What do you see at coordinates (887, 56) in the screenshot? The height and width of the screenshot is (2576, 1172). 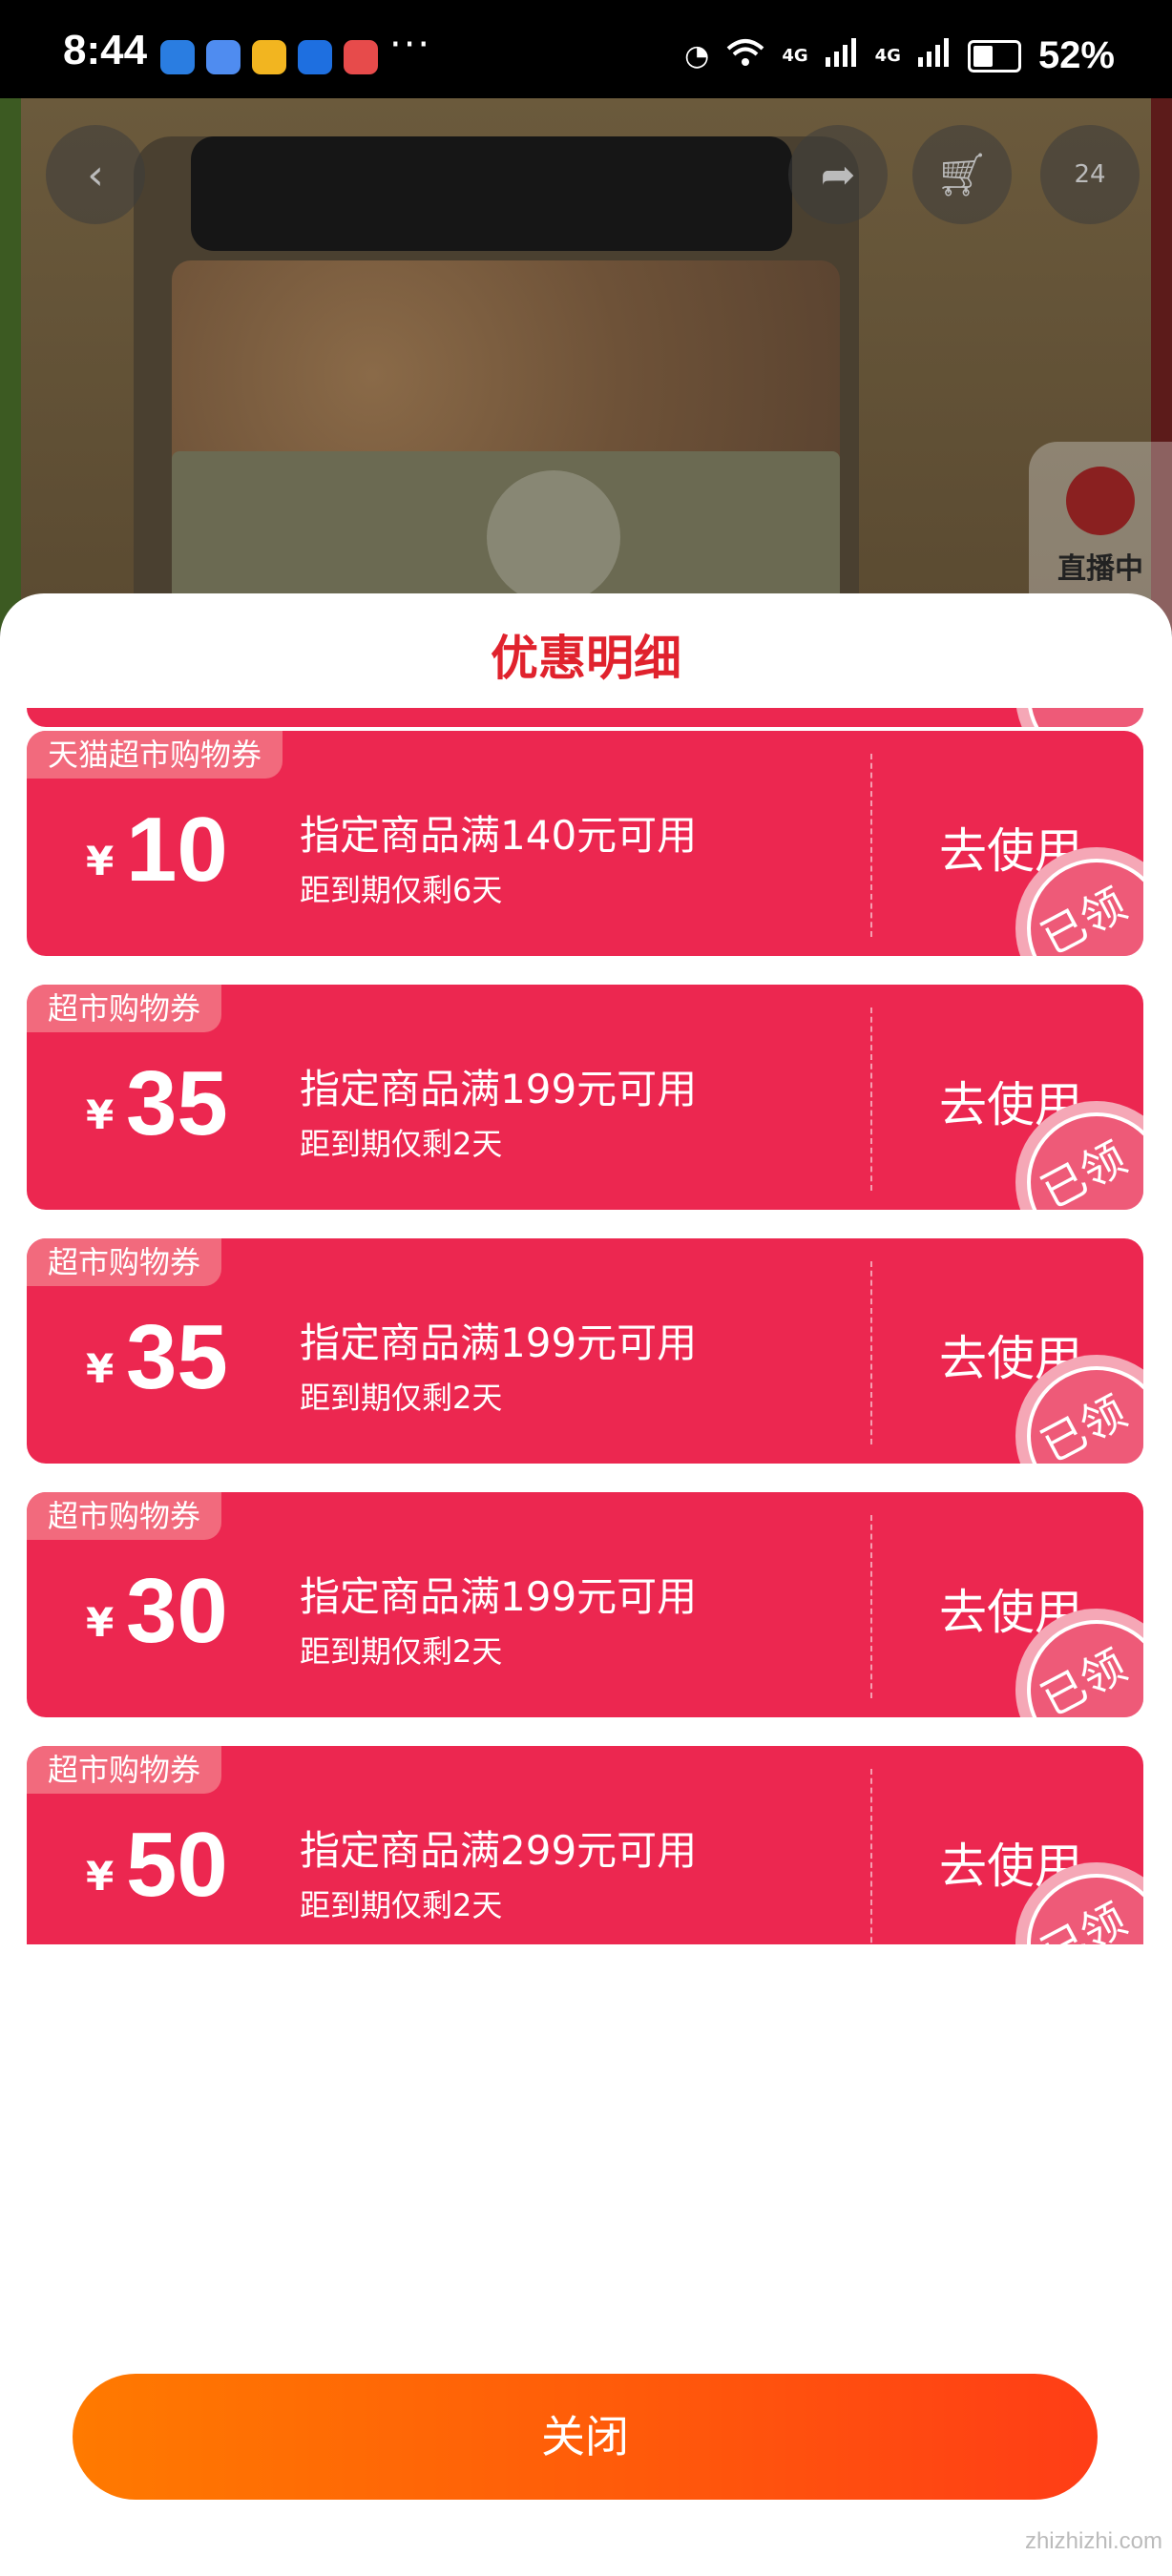 I see `network-type-2: 4G` at bounding box center [887, 56].